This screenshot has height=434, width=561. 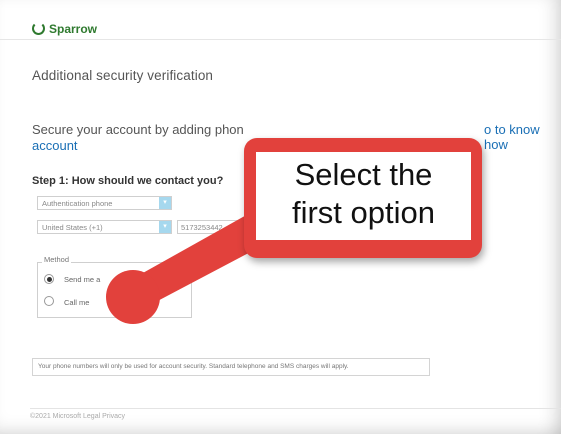 What do you see at coordinates (72, 227) in the screenshot?
I see `country-value: United States (+1)` at bounding box center [72, 227].